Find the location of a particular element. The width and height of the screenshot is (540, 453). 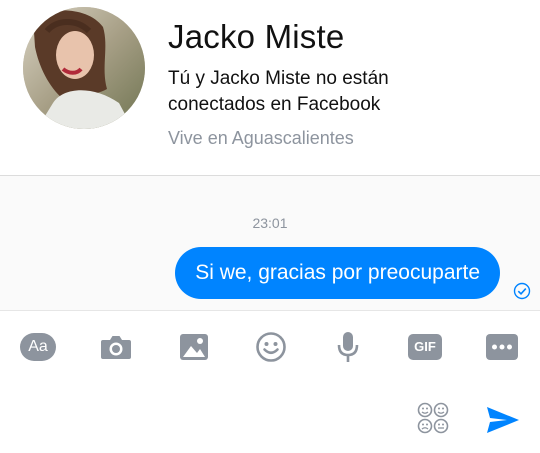

sent-check-icon is located at coordinates (522, 291).